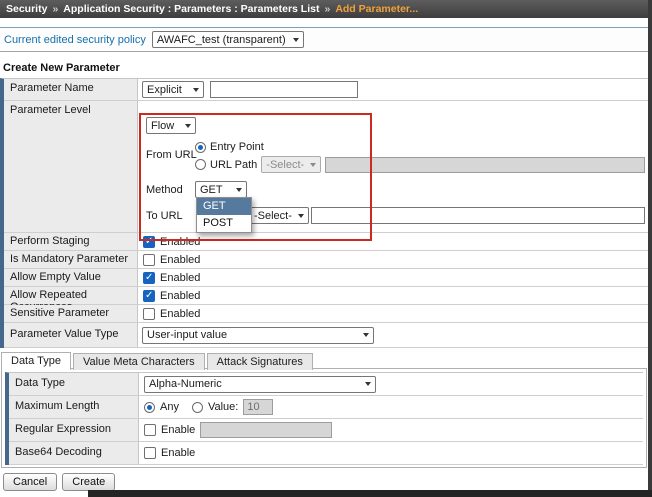 The height and width of the screenshot is (497, 652). What do you see at coordinates (71, 241) in the screenshot?
I see `perform-staging-label: Perform Staging` at bounding box center [71, 241].